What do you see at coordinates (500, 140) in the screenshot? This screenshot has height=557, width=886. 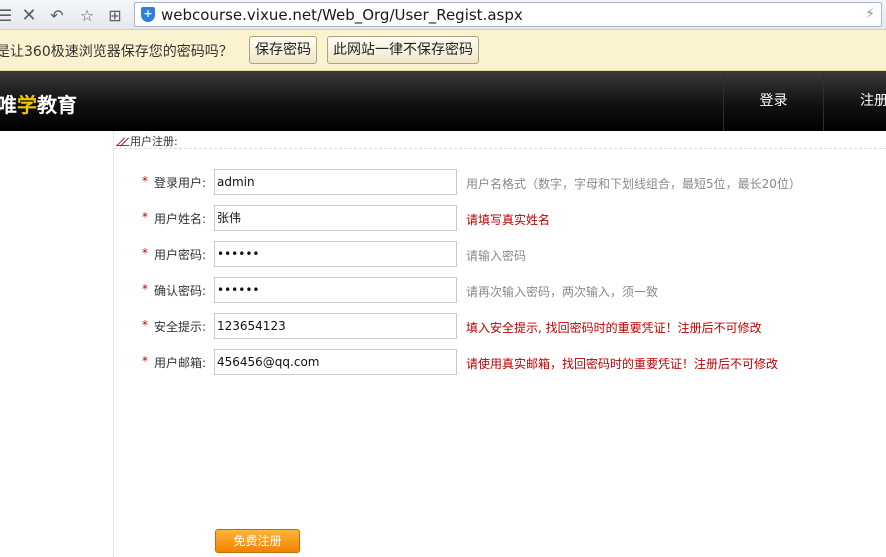 I see `section-header: 用户注册:` at bounding box center [500, 140].